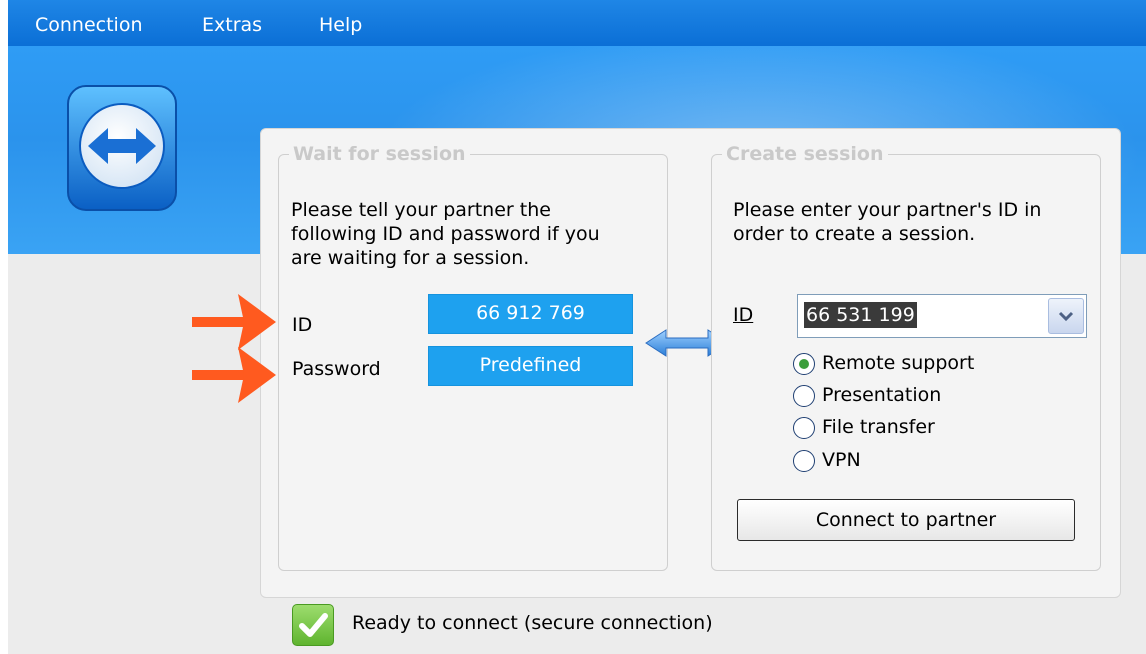  I want to click on dropdown-button, so click(1066, 316).